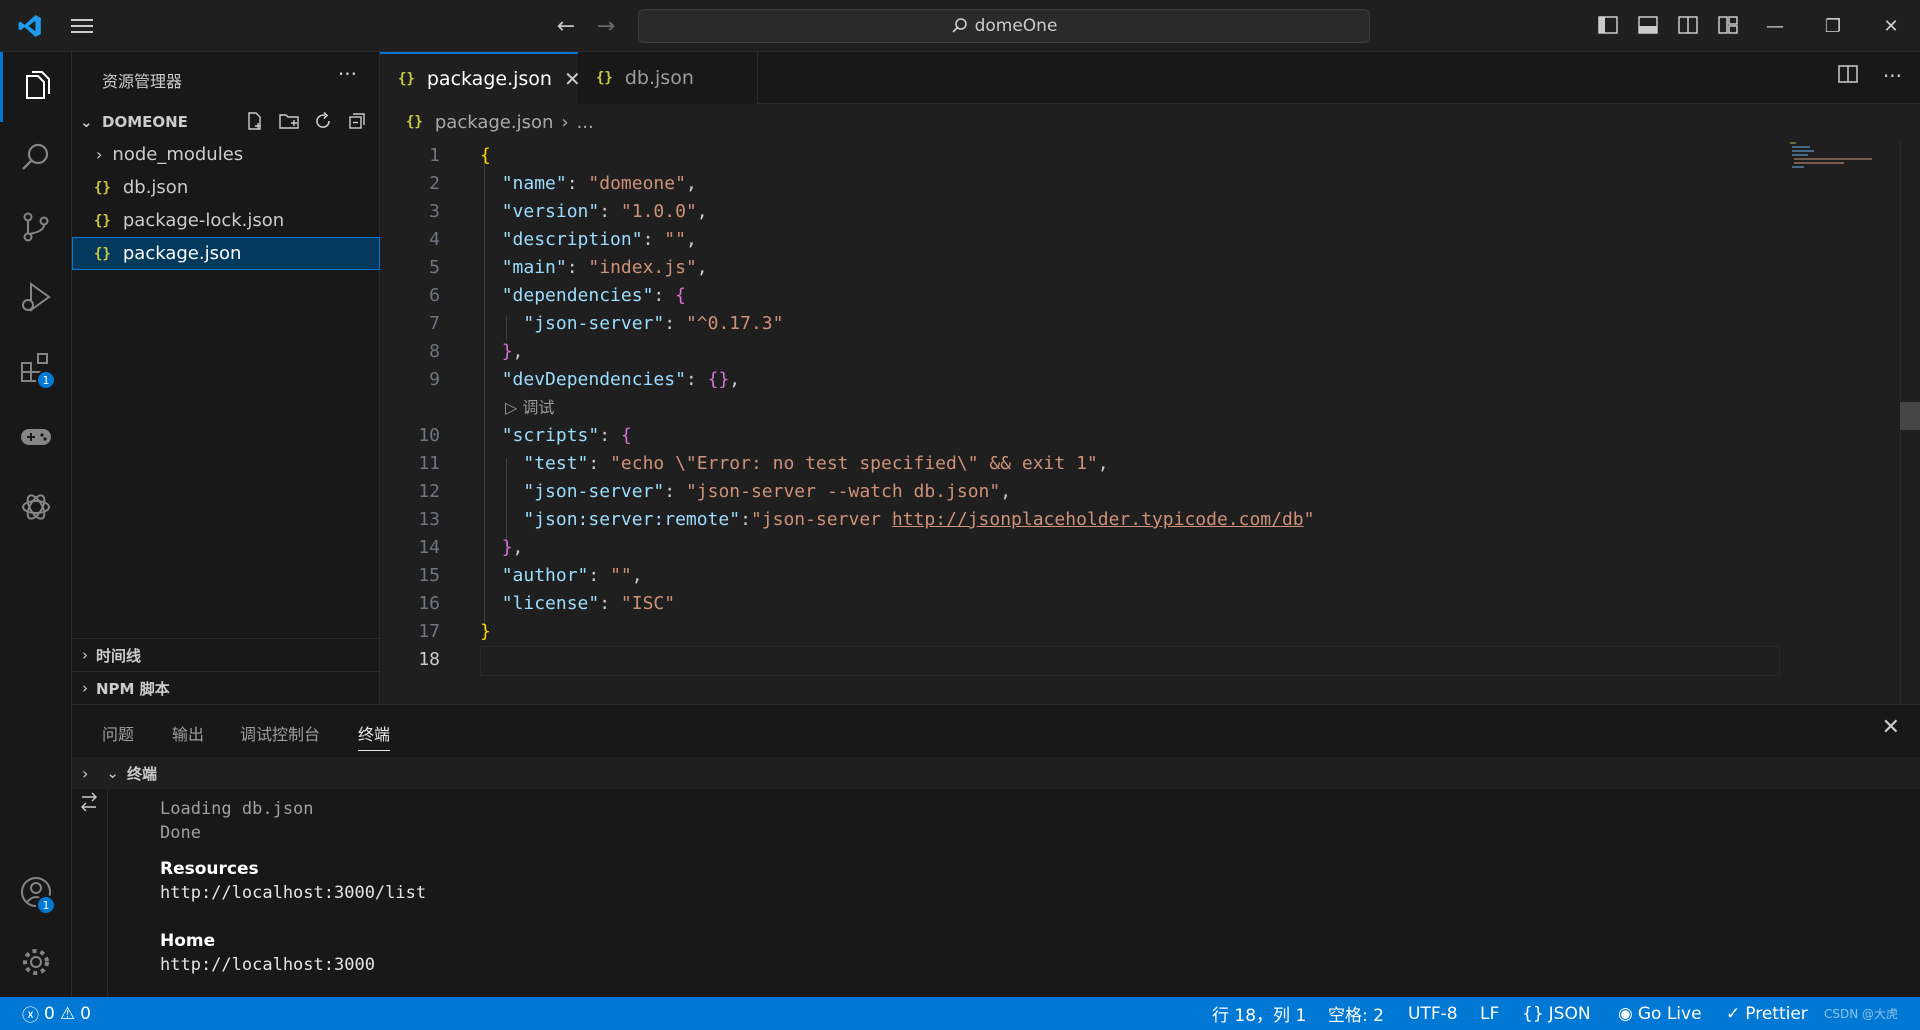 This screenshot has width=1920, height=1030. What do you see at coordinates (255, 121) in the screenshot?
I see `new-file-icon` at bounding box center [255, 121].